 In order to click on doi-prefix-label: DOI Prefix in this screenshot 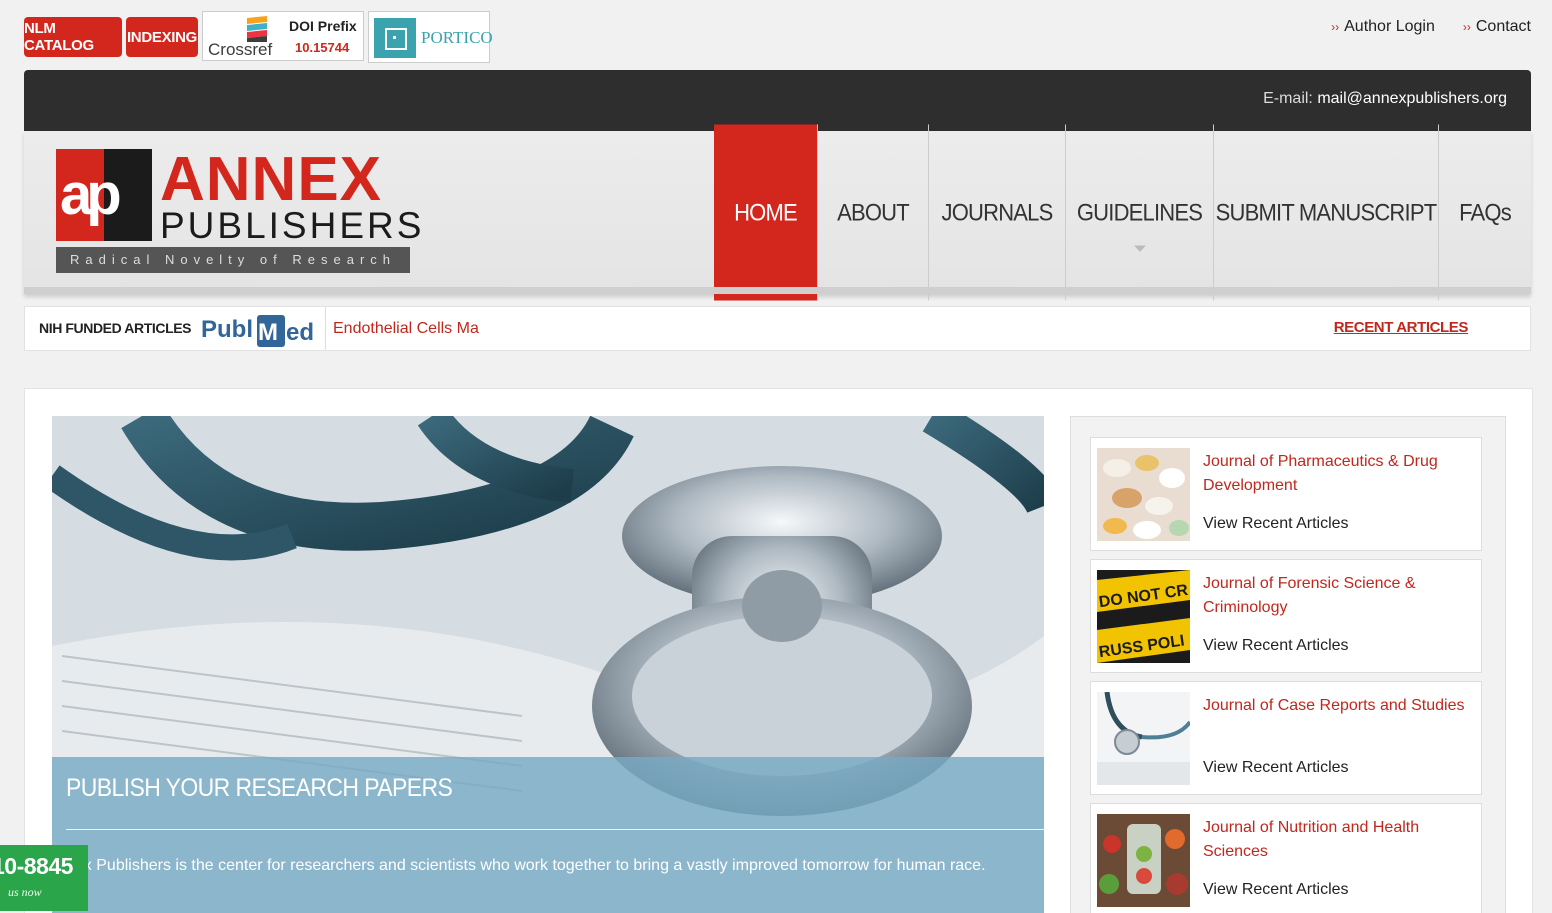, I will do `click(323, 26)`.